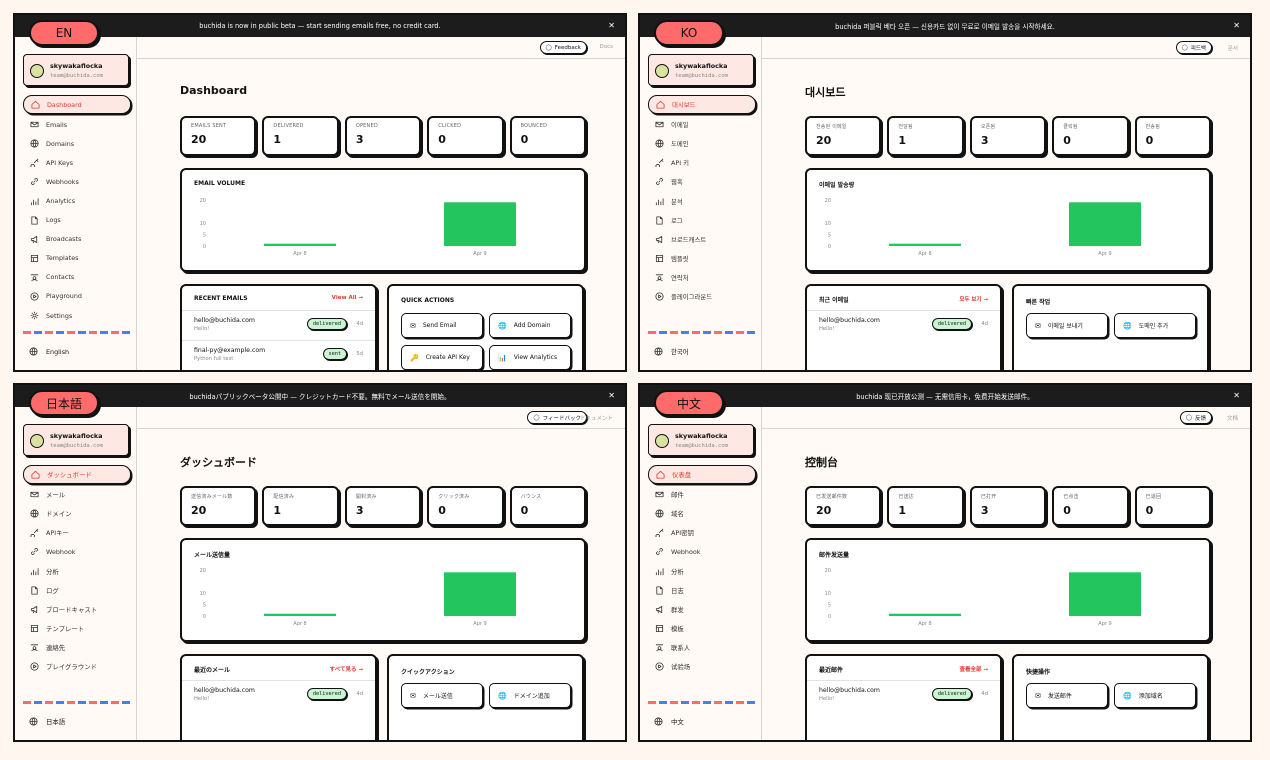 The height and width of the screenshot is (760, 1270). I want to click on sidebar-item-2: 이메일, so click(702, 124).